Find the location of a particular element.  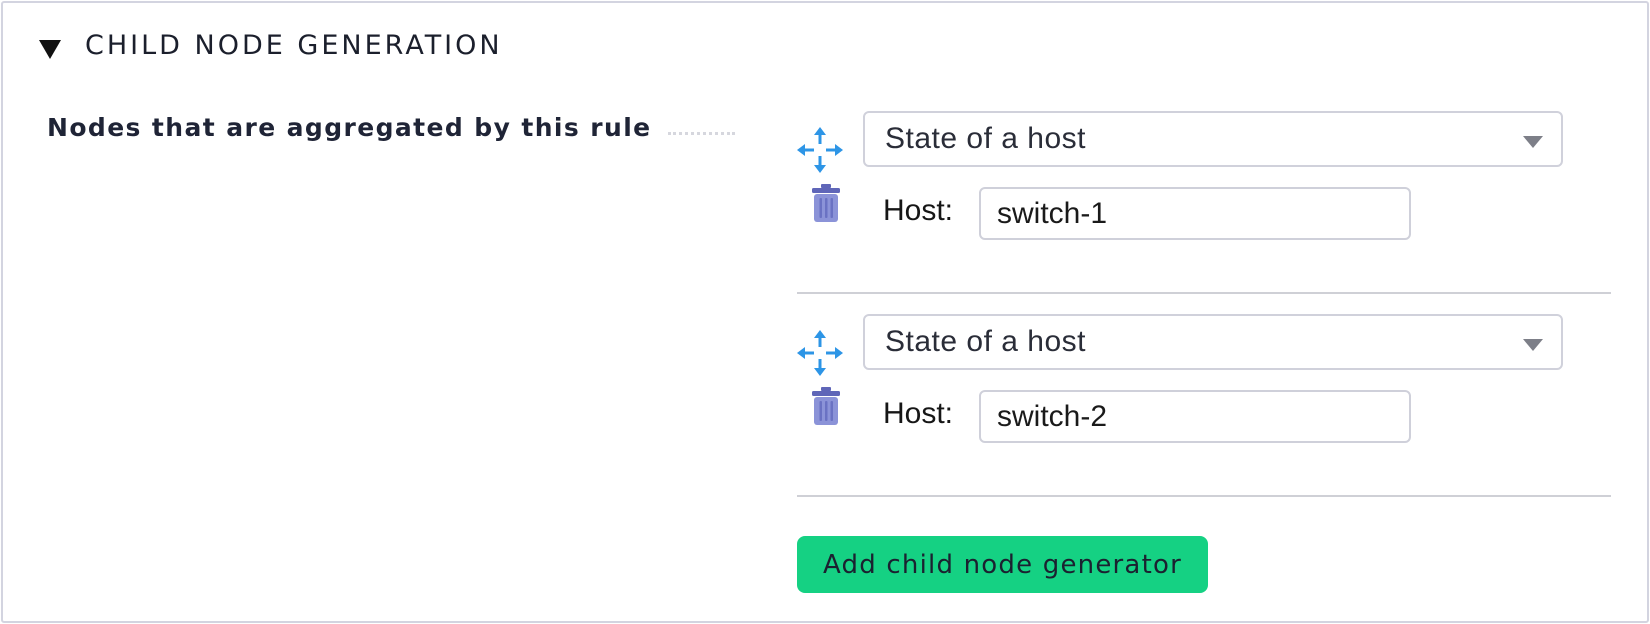

section-header: CHILD NODE GENERATION is located at coordinates (271, 45).